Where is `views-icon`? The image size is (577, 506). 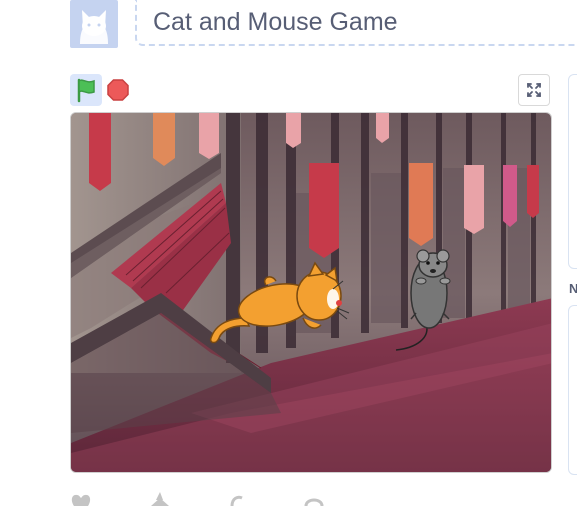 views-icon is located at coordinates (314, 502).